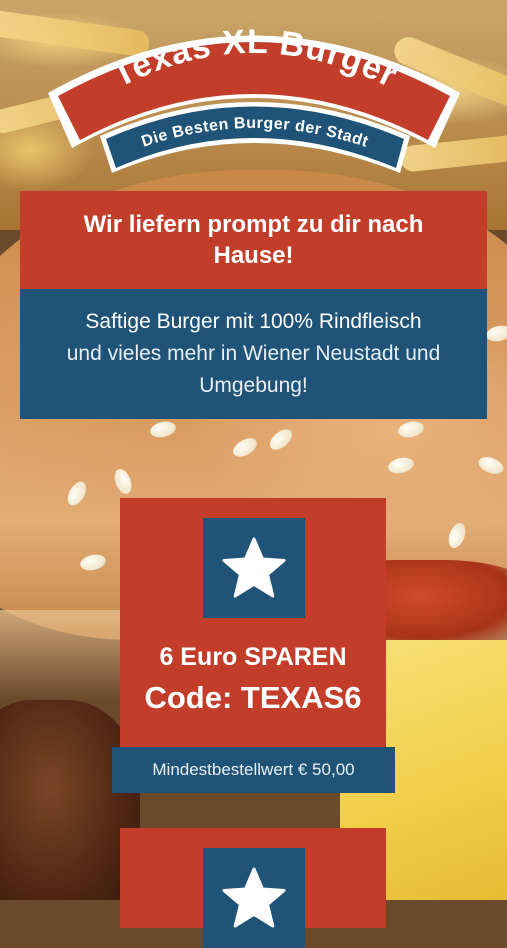 The height and width of the screenshot is (948, 507). What do you see at coordinates (70, 800) in the screenshot?
I see `patty-layer` at bounding box center [70, 800].